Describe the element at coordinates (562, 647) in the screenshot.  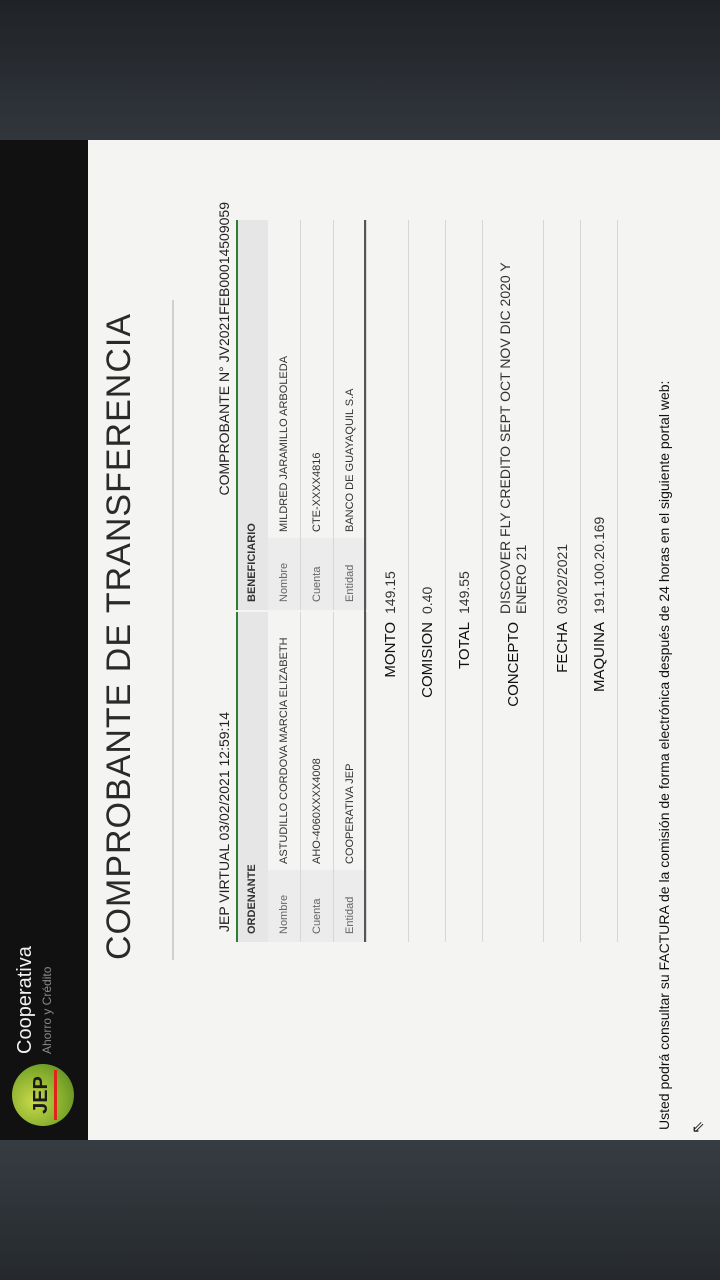
I see `summary-label: FECHA` at that location.